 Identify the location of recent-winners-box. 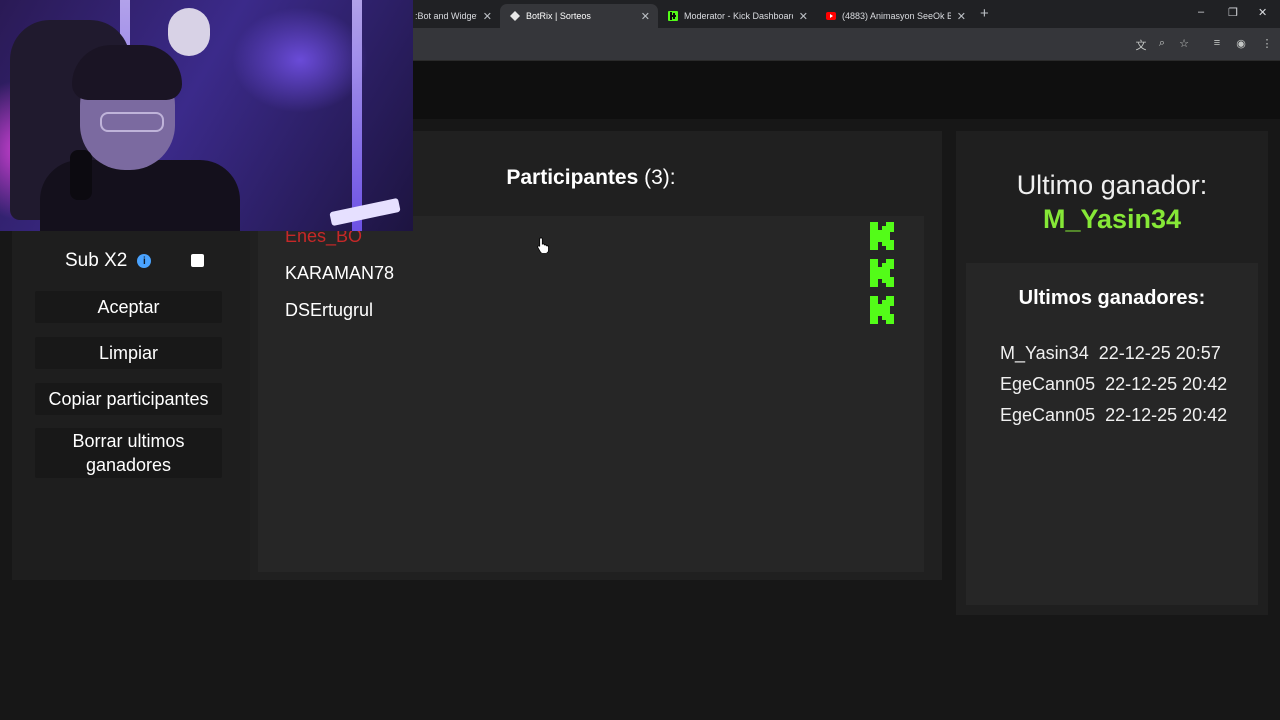
(1112, 434).